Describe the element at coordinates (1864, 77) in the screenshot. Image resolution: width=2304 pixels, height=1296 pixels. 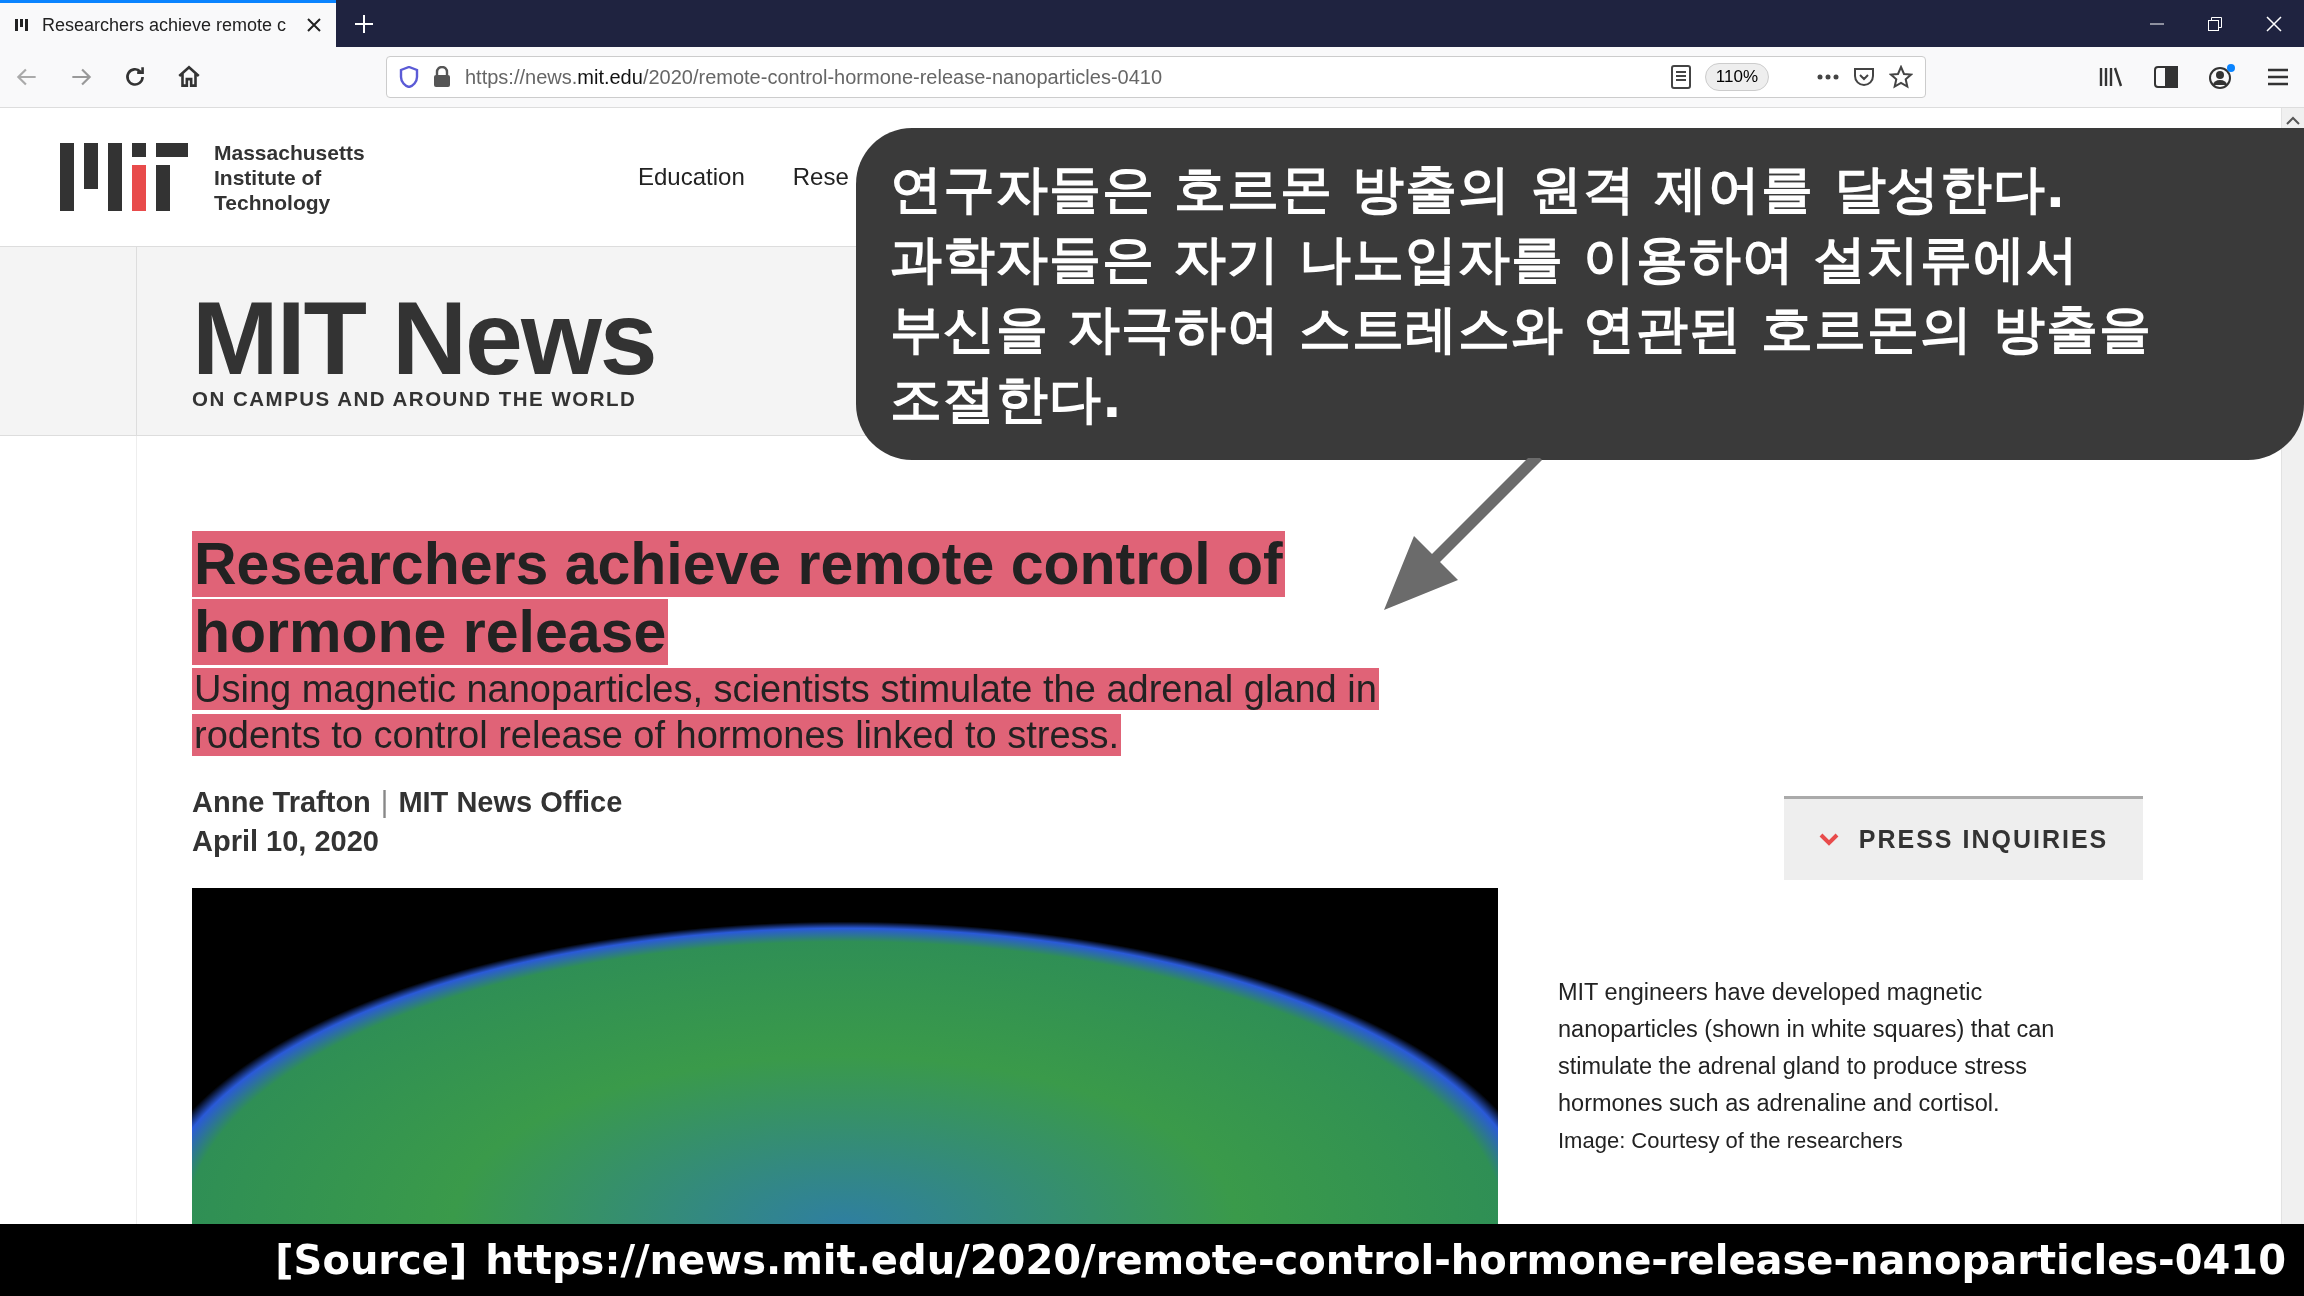
I see `pocket-icon` at that location.